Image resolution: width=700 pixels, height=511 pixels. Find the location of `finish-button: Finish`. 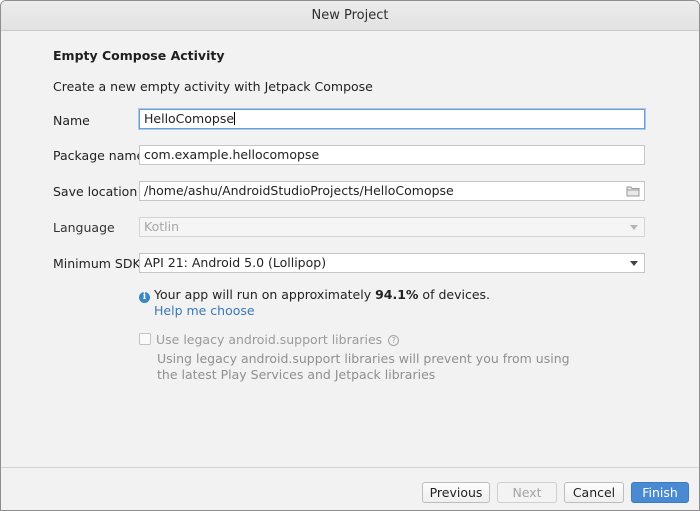

finish-button: Finish is located at coordinates (660, 492).